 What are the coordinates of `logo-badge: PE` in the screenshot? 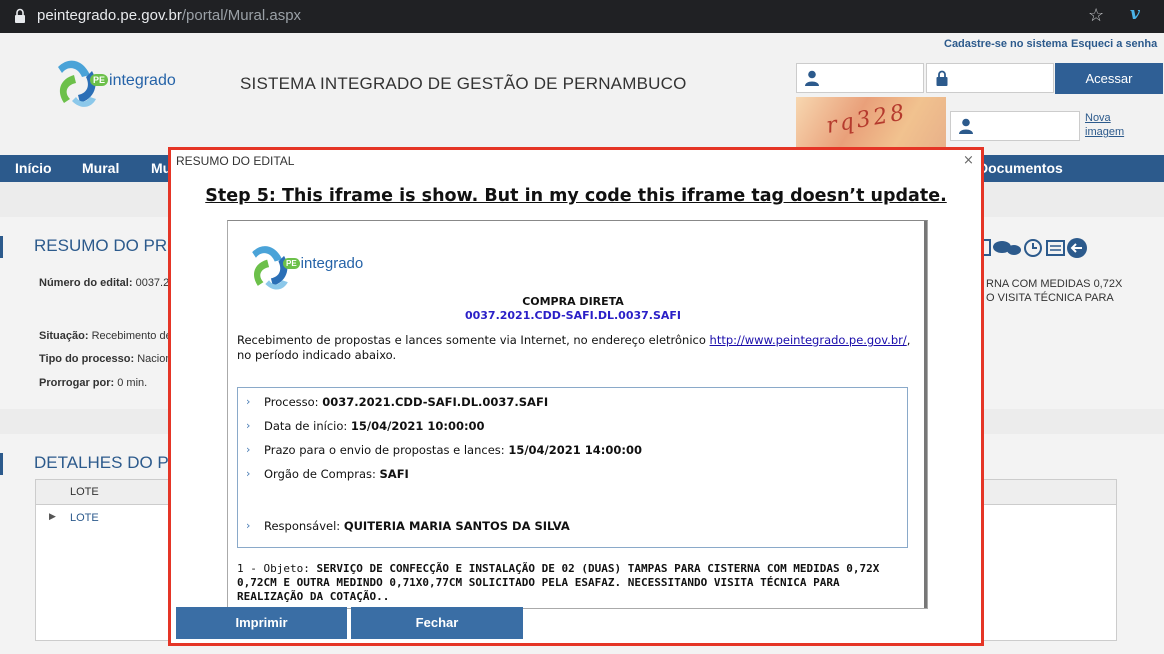 It's located at (99, 80).